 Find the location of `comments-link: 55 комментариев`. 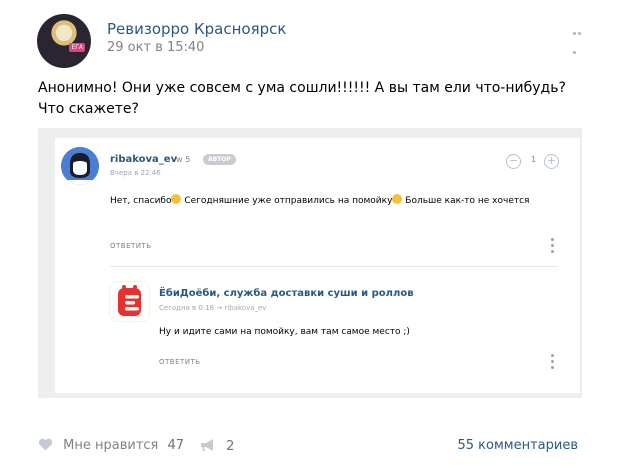

comments-link: 55 комментариев is located at coordinates (518, 445).